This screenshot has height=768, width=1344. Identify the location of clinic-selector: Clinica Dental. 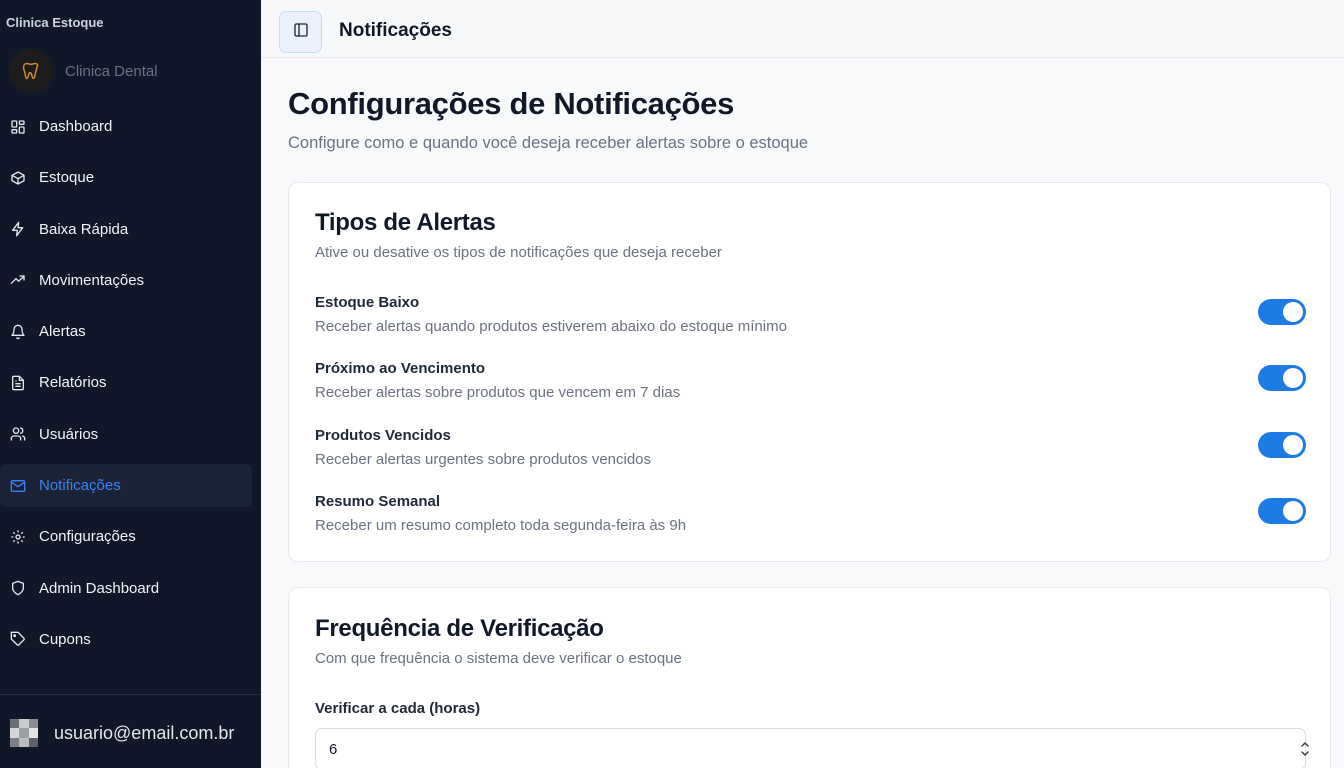
(84, 71).